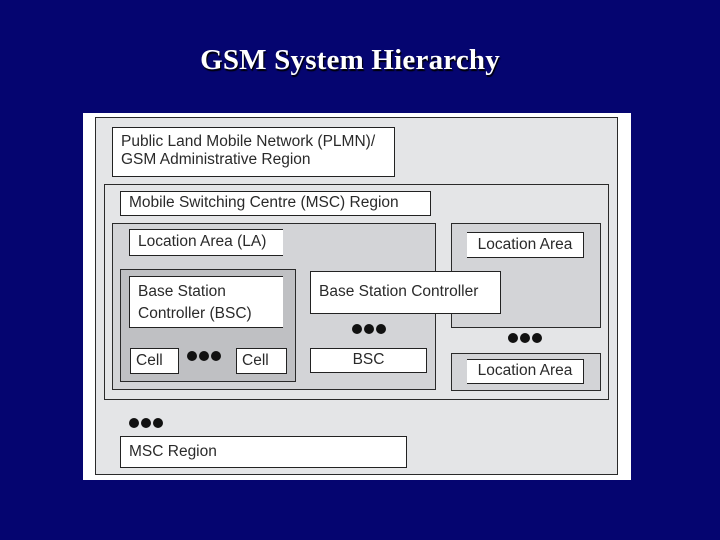 This screenshot has width=720, height=540. I want to click on la-ellipsis-icon, so click(525, 338).